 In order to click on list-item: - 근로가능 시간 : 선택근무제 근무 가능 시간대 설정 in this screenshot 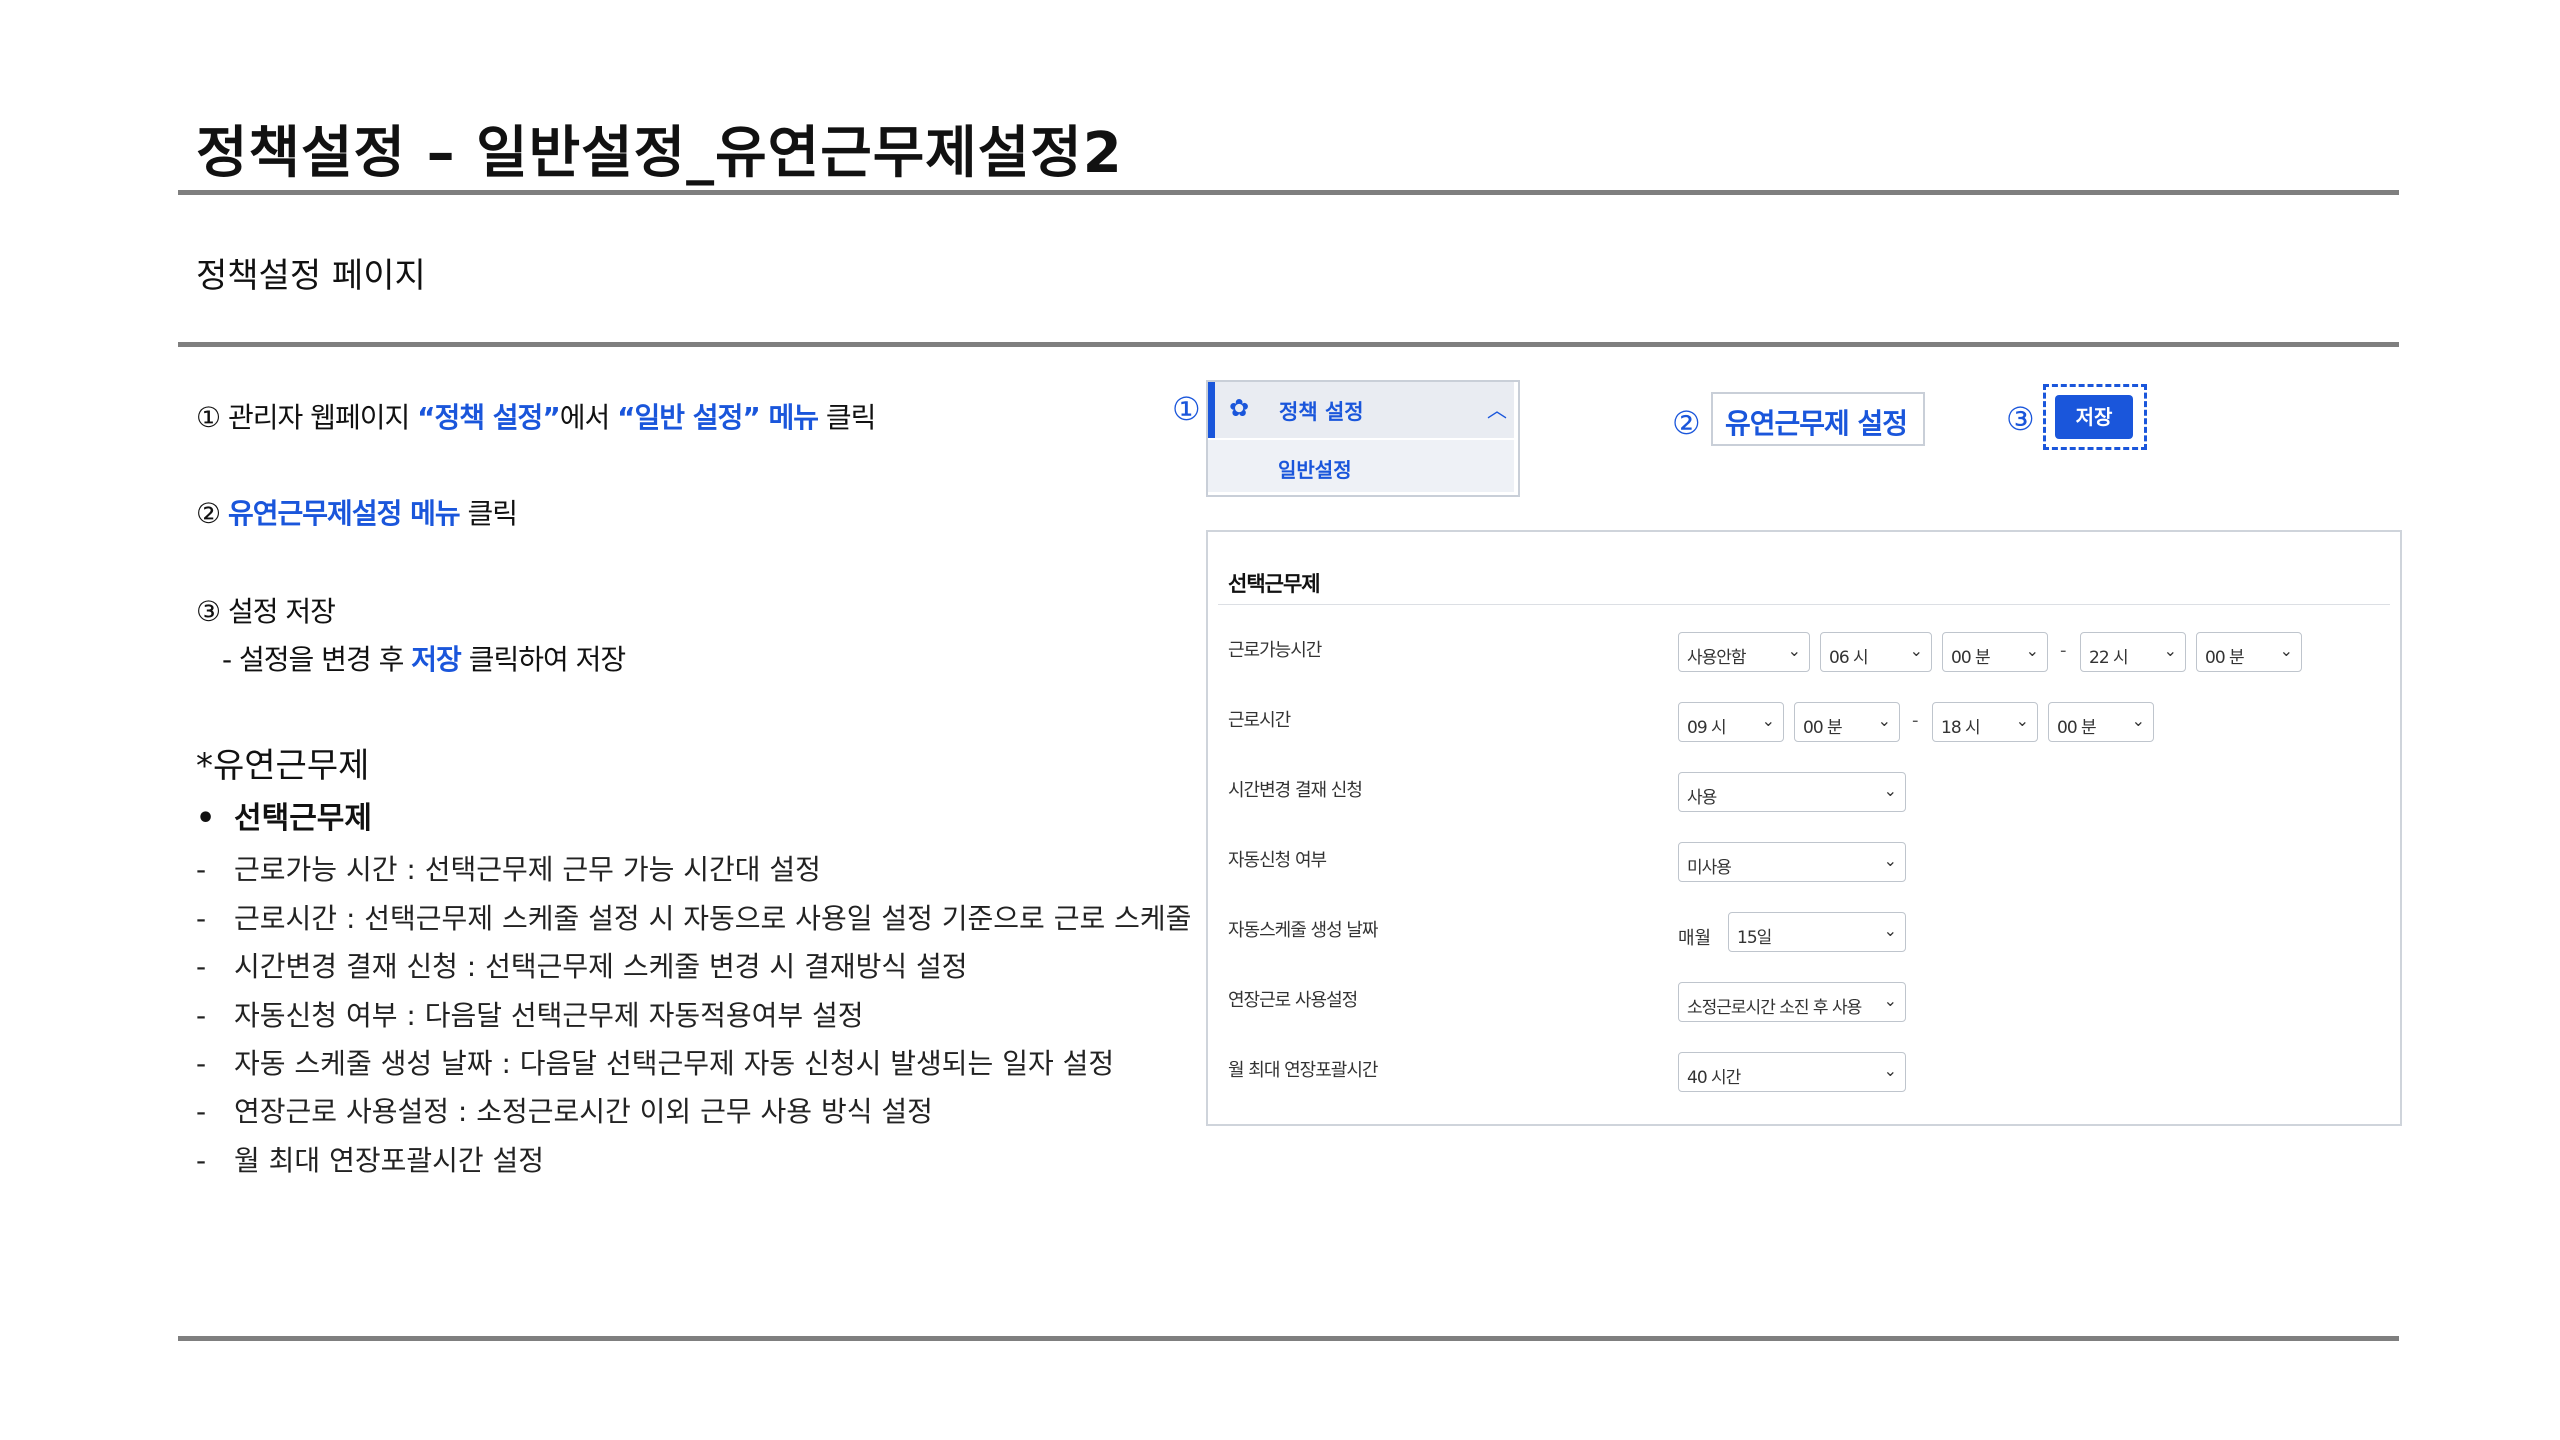, I will do `click(508, 868)`.